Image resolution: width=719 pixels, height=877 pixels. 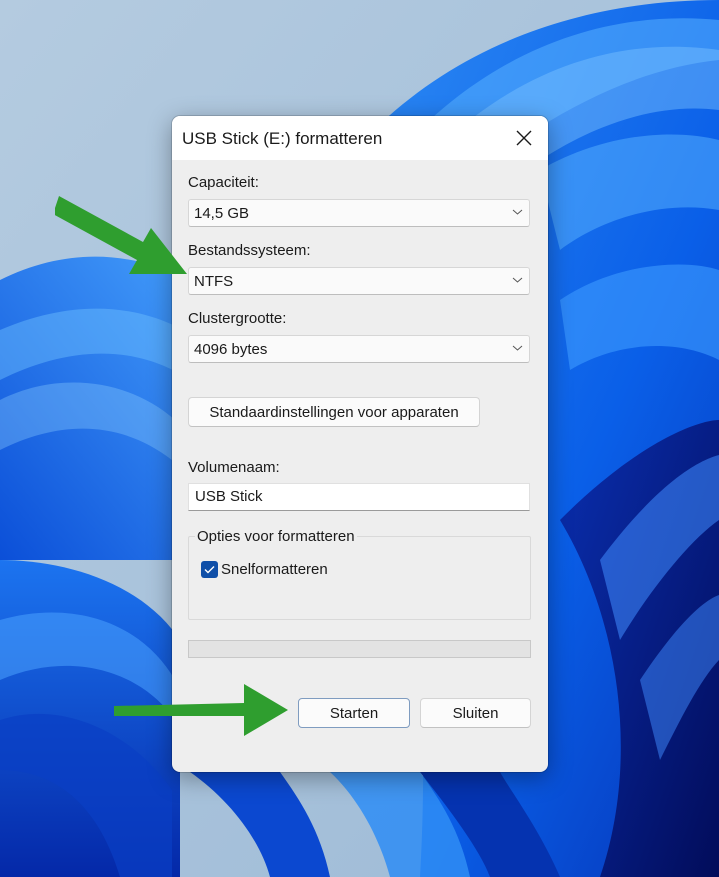 What do you see at coordinates (359, 497) in the screenshot?
I see `volume-label-input: USB Stick` at bounding box center [359, 497].